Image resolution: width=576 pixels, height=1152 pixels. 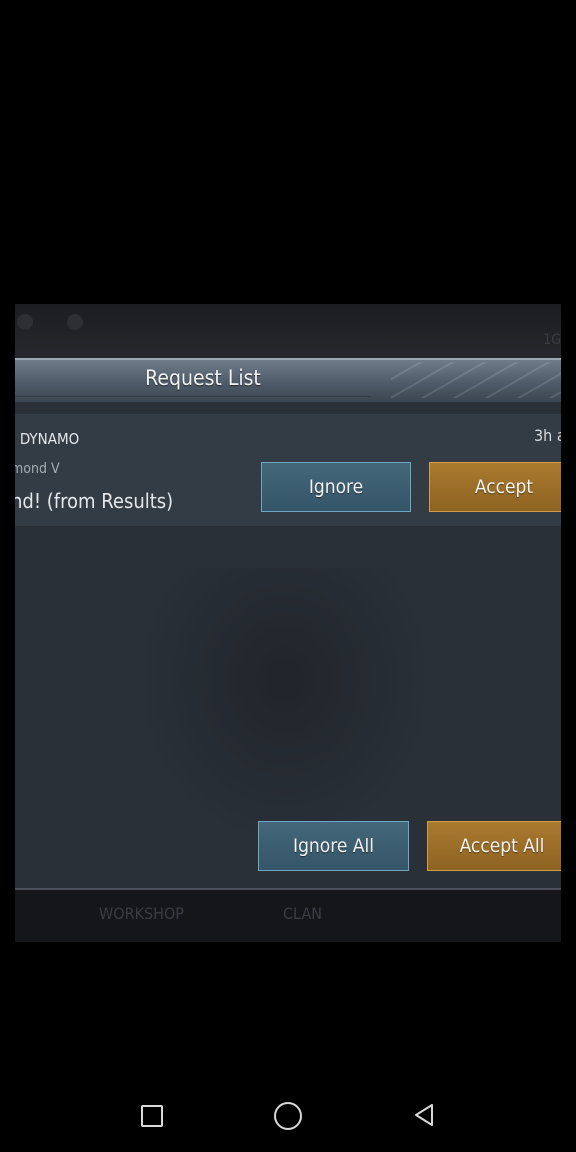 I want to click on system-navigation-bar, so click(x=288, y=1115).